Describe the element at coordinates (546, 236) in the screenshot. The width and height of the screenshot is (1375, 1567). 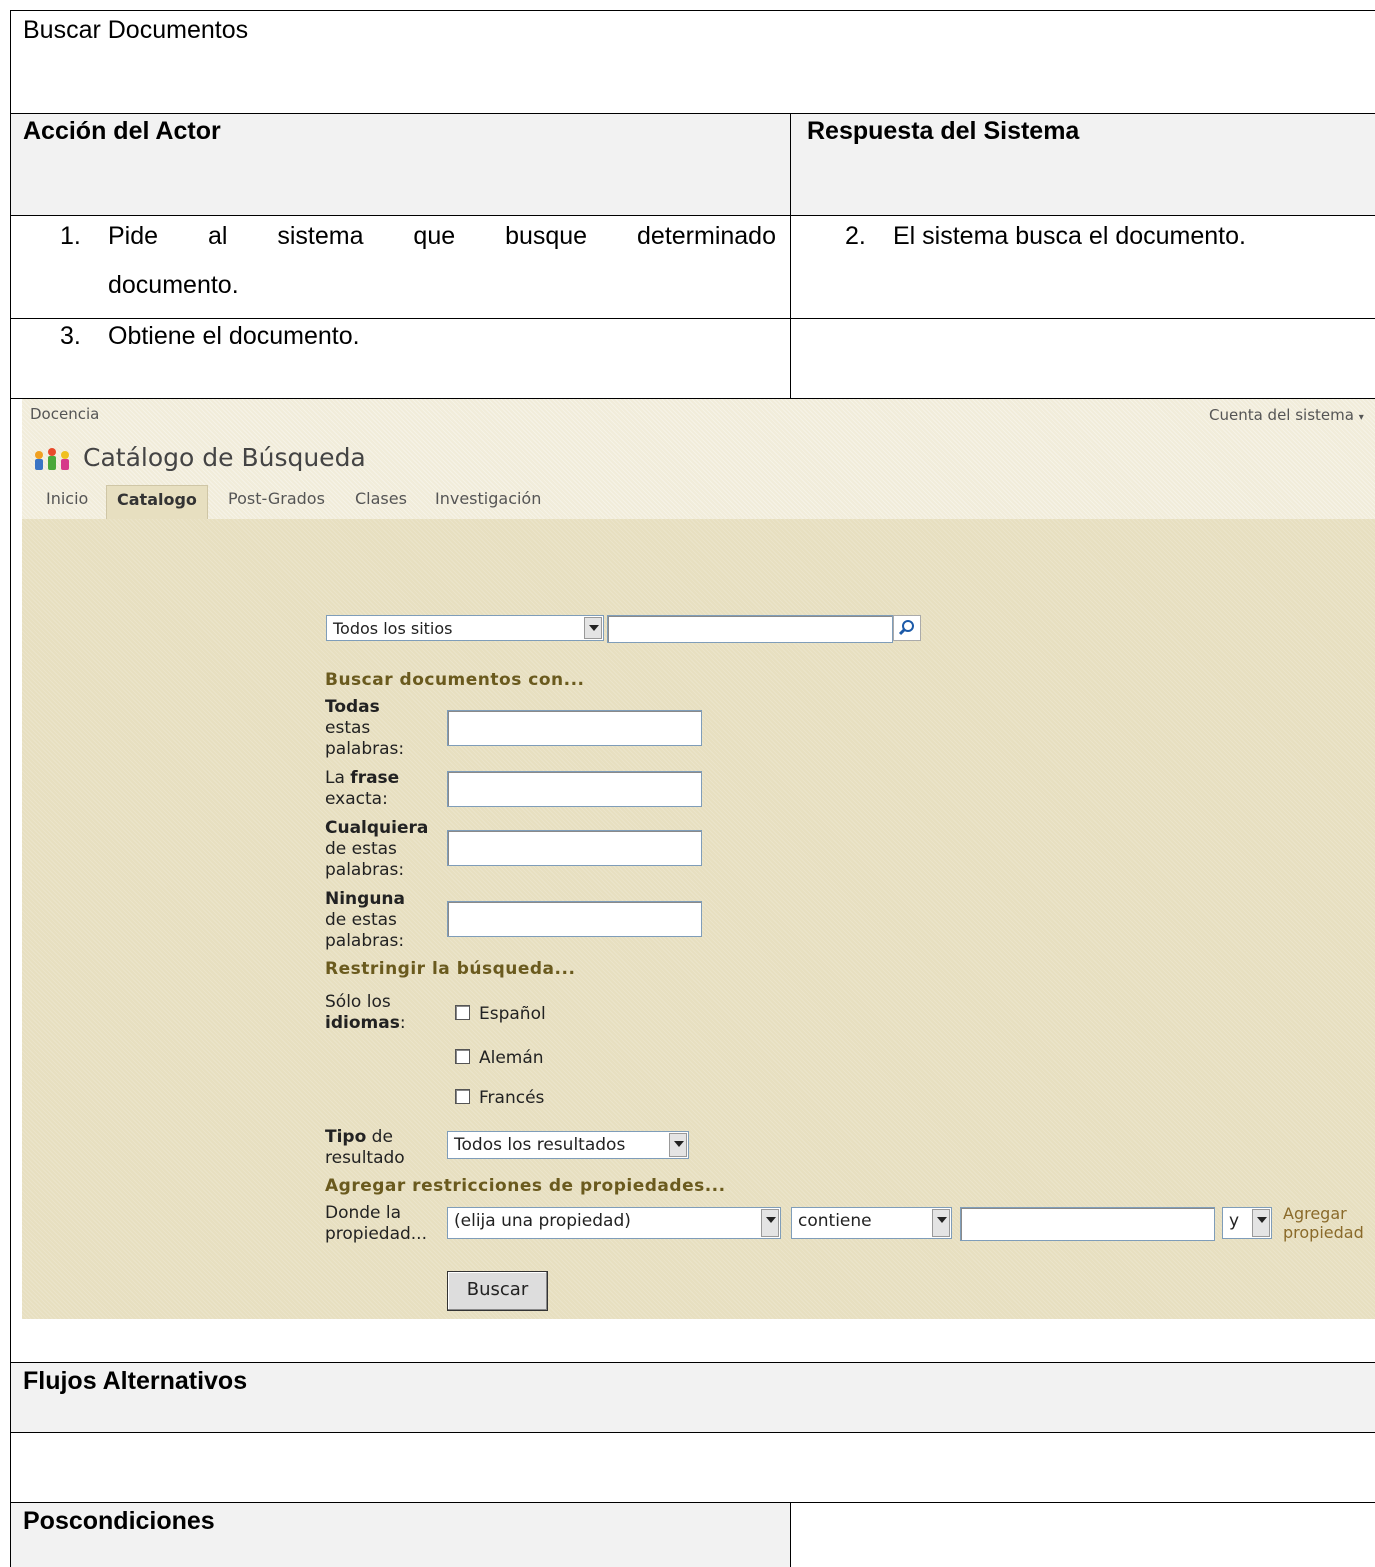
I see `step-1-word: busque` at that location.